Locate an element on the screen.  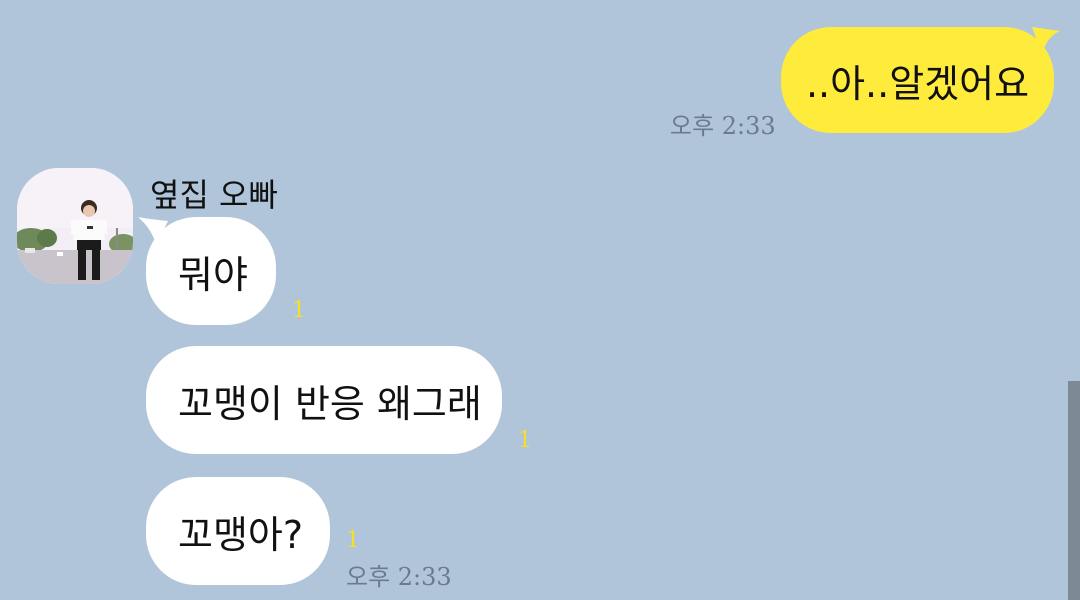
sender-name: 옆집 오빠 is located at coordinates (214, 195).